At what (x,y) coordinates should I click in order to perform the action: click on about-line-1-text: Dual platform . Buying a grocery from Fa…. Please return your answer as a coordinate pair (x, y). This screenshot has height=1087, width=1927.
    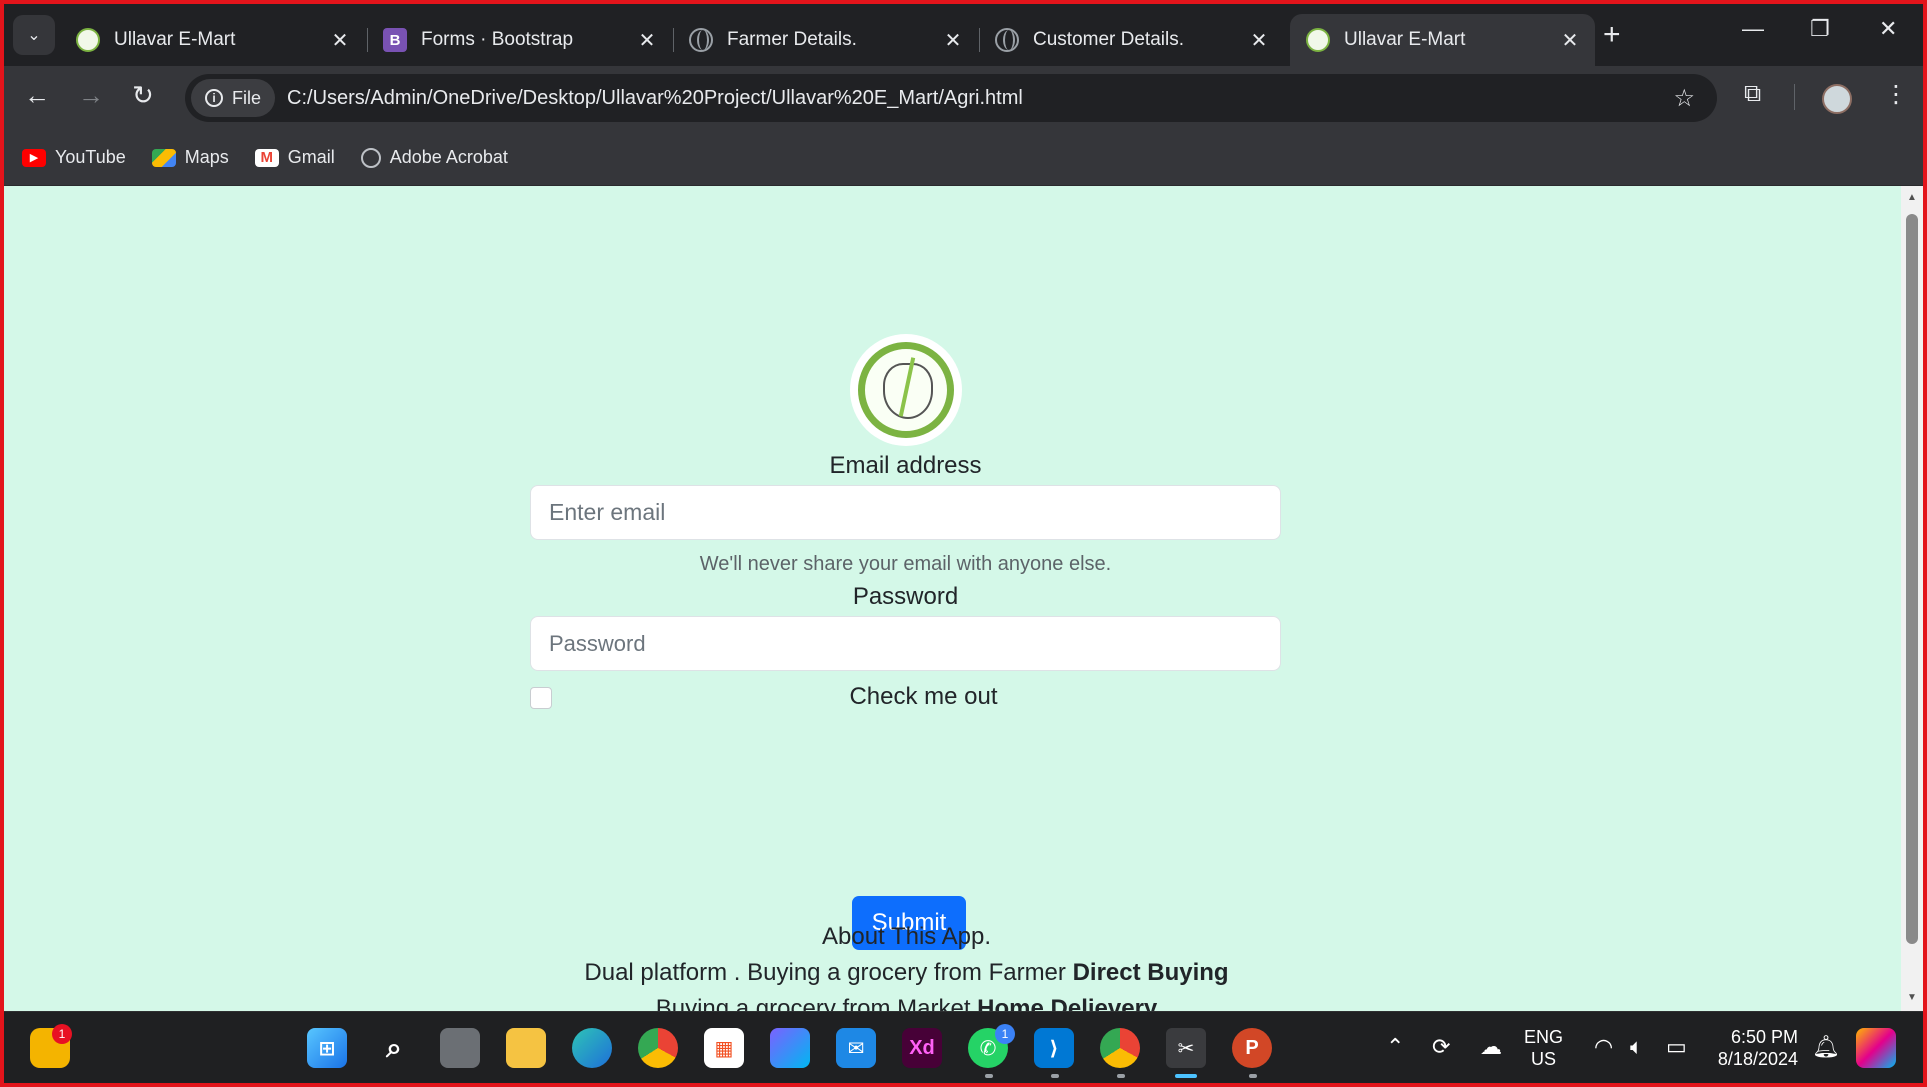
    Looking at the image, I should click on (828, 972).